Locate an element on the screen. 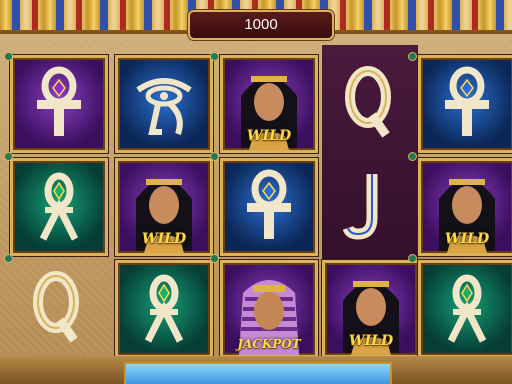 This screenshot has width=512, height=384. symbol-eye-of-horus is located at coordinates (164, 104).